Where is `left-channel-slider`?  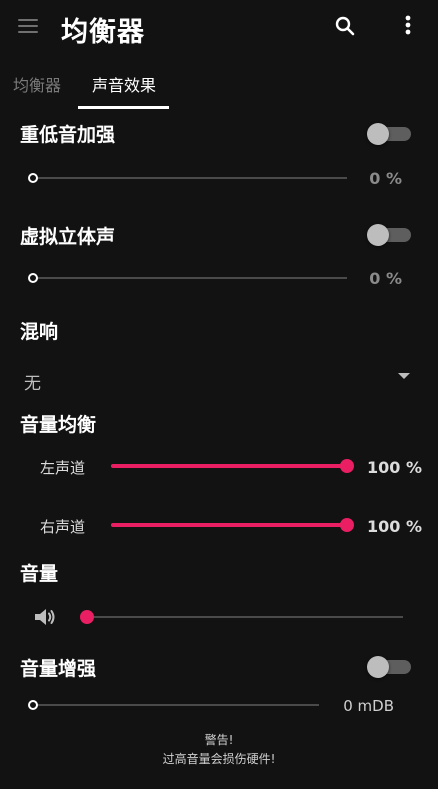 left-channel-slider is located at coordinates (232, 466).